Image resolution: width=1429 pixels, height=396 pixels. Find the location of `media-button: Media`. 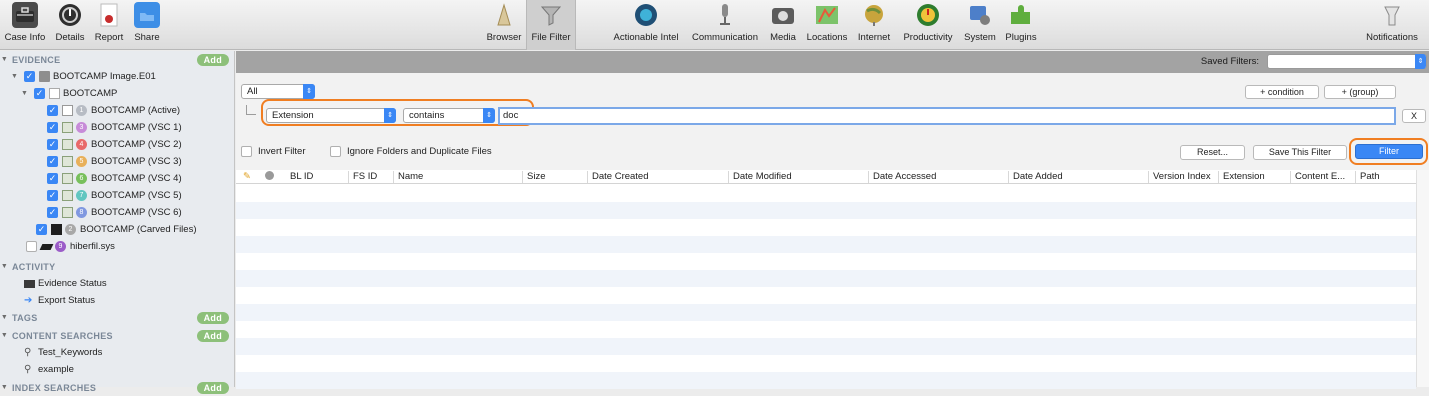

media-button: Media is located at coordinates (783, 25).